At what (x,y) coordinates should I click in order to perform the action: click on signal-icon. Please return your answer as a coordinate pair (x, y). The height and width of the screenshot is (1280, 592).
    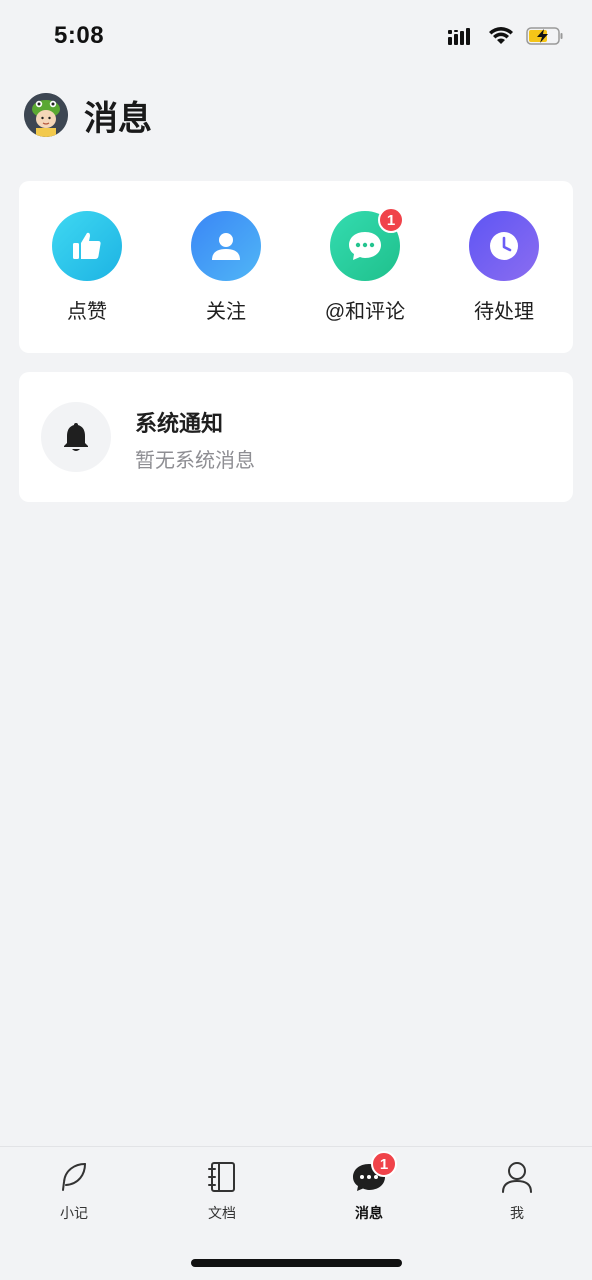
    Looking at the image, I should click on (462, 38).